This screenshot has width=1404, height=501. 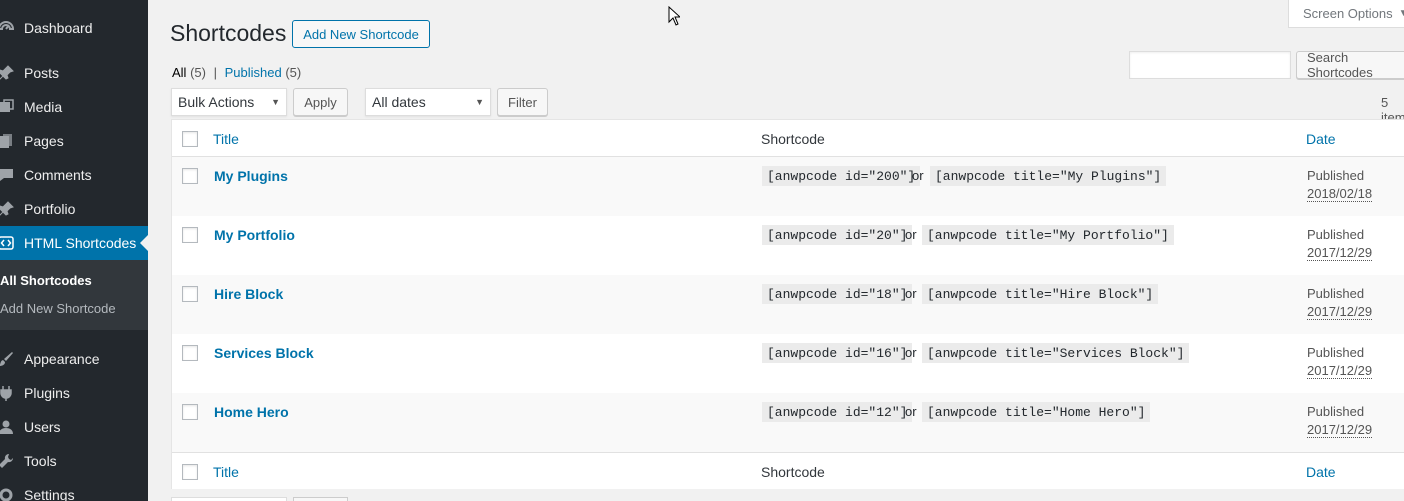 What do you see at coordinates (74, 489) in the screenshot?
I see `sidebar-item-settings: Settings` at bounding box center [74, 489].